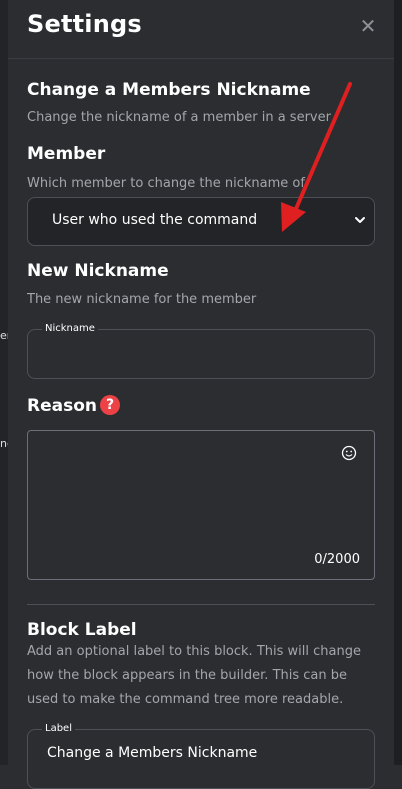 The image size is (402, 789). Describe the element at coordinates (360, 220) in the screenshot. I see `chevron-down-icon` at that location.